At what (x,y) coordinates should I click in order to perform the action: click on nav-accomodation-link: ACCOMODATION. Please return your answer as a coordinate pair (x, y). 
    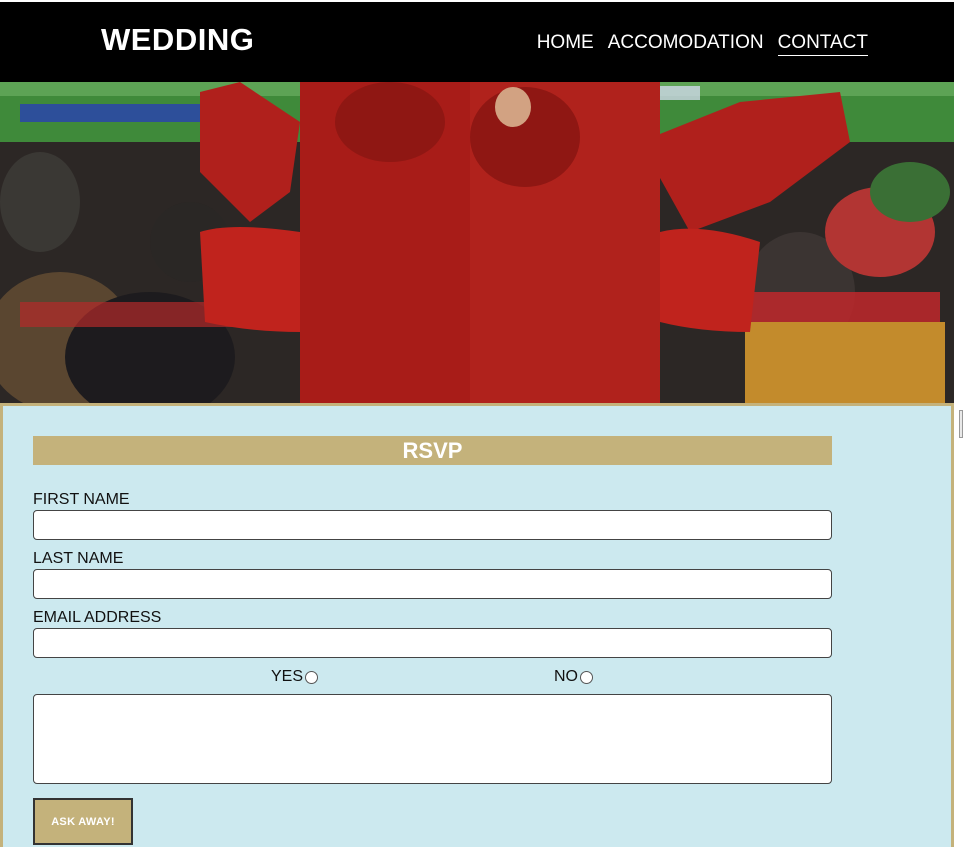
    Looking at the image, I should click on (686, 43).